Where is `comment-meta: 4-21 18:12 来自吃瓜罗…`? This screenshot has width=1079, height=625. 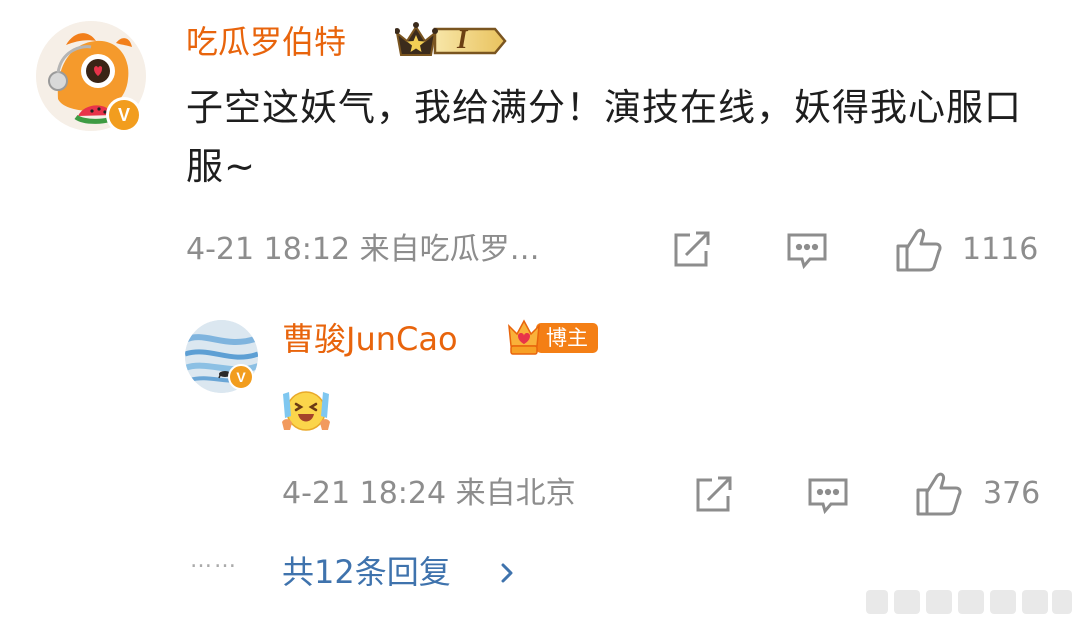 comment-meta: 4-21 18:12 来自吃瓜罗… is located at coordinates (363, 249).